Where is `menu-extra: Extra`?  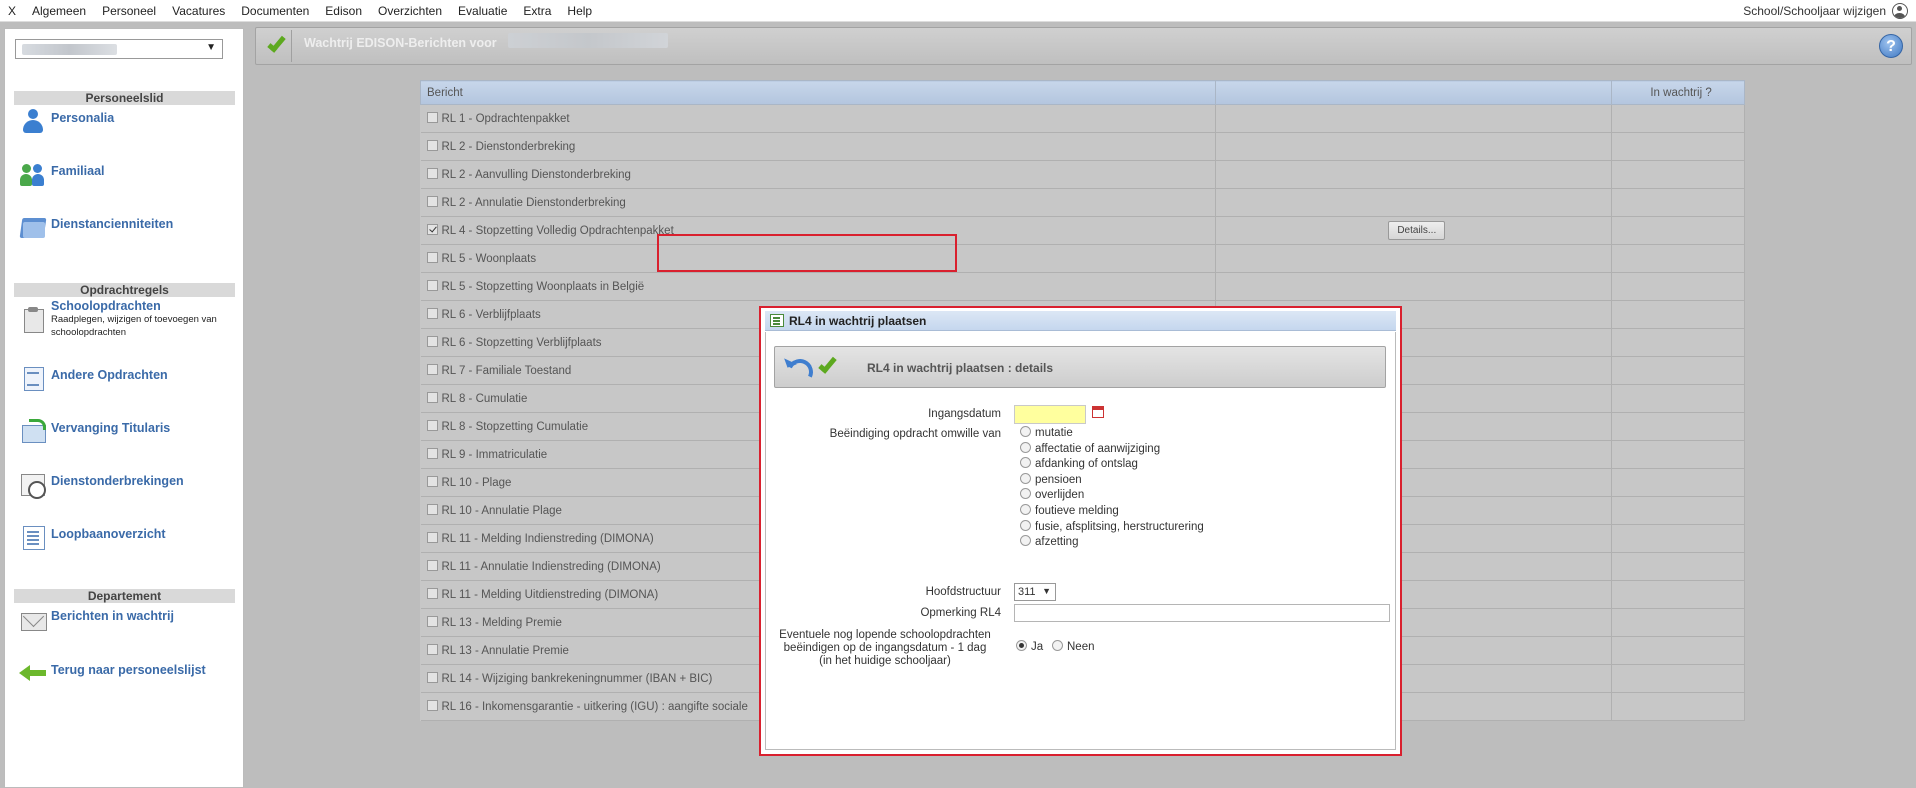
menu-extra: Extra is located at coordinates (537, 11).